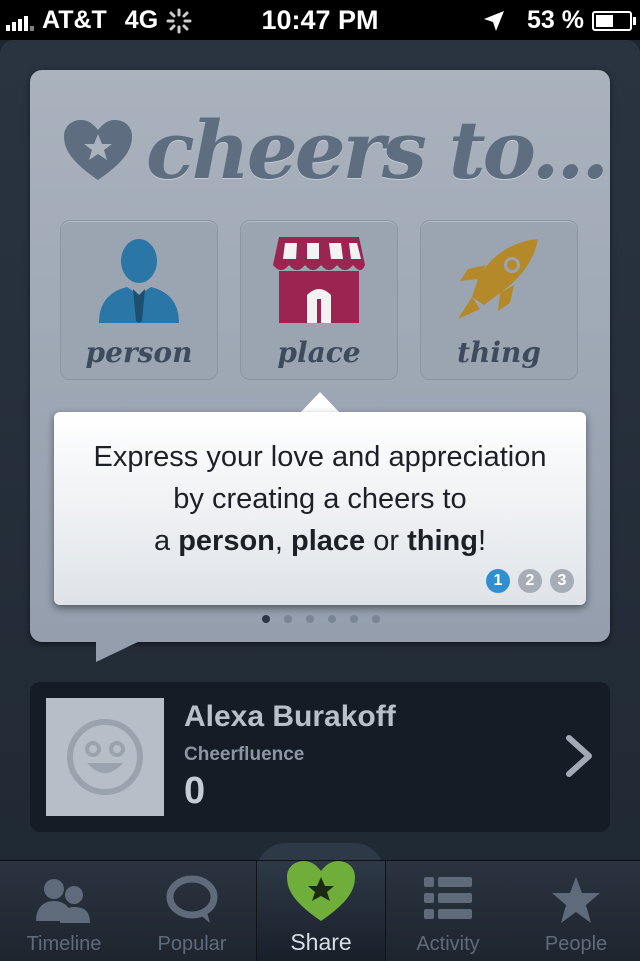 The width and height of the screenshot is (640, 961). What do you see at coordinates (448, 944) in the screenshot?
I see `tab-label: Activity` at bounding box center [448, 944].